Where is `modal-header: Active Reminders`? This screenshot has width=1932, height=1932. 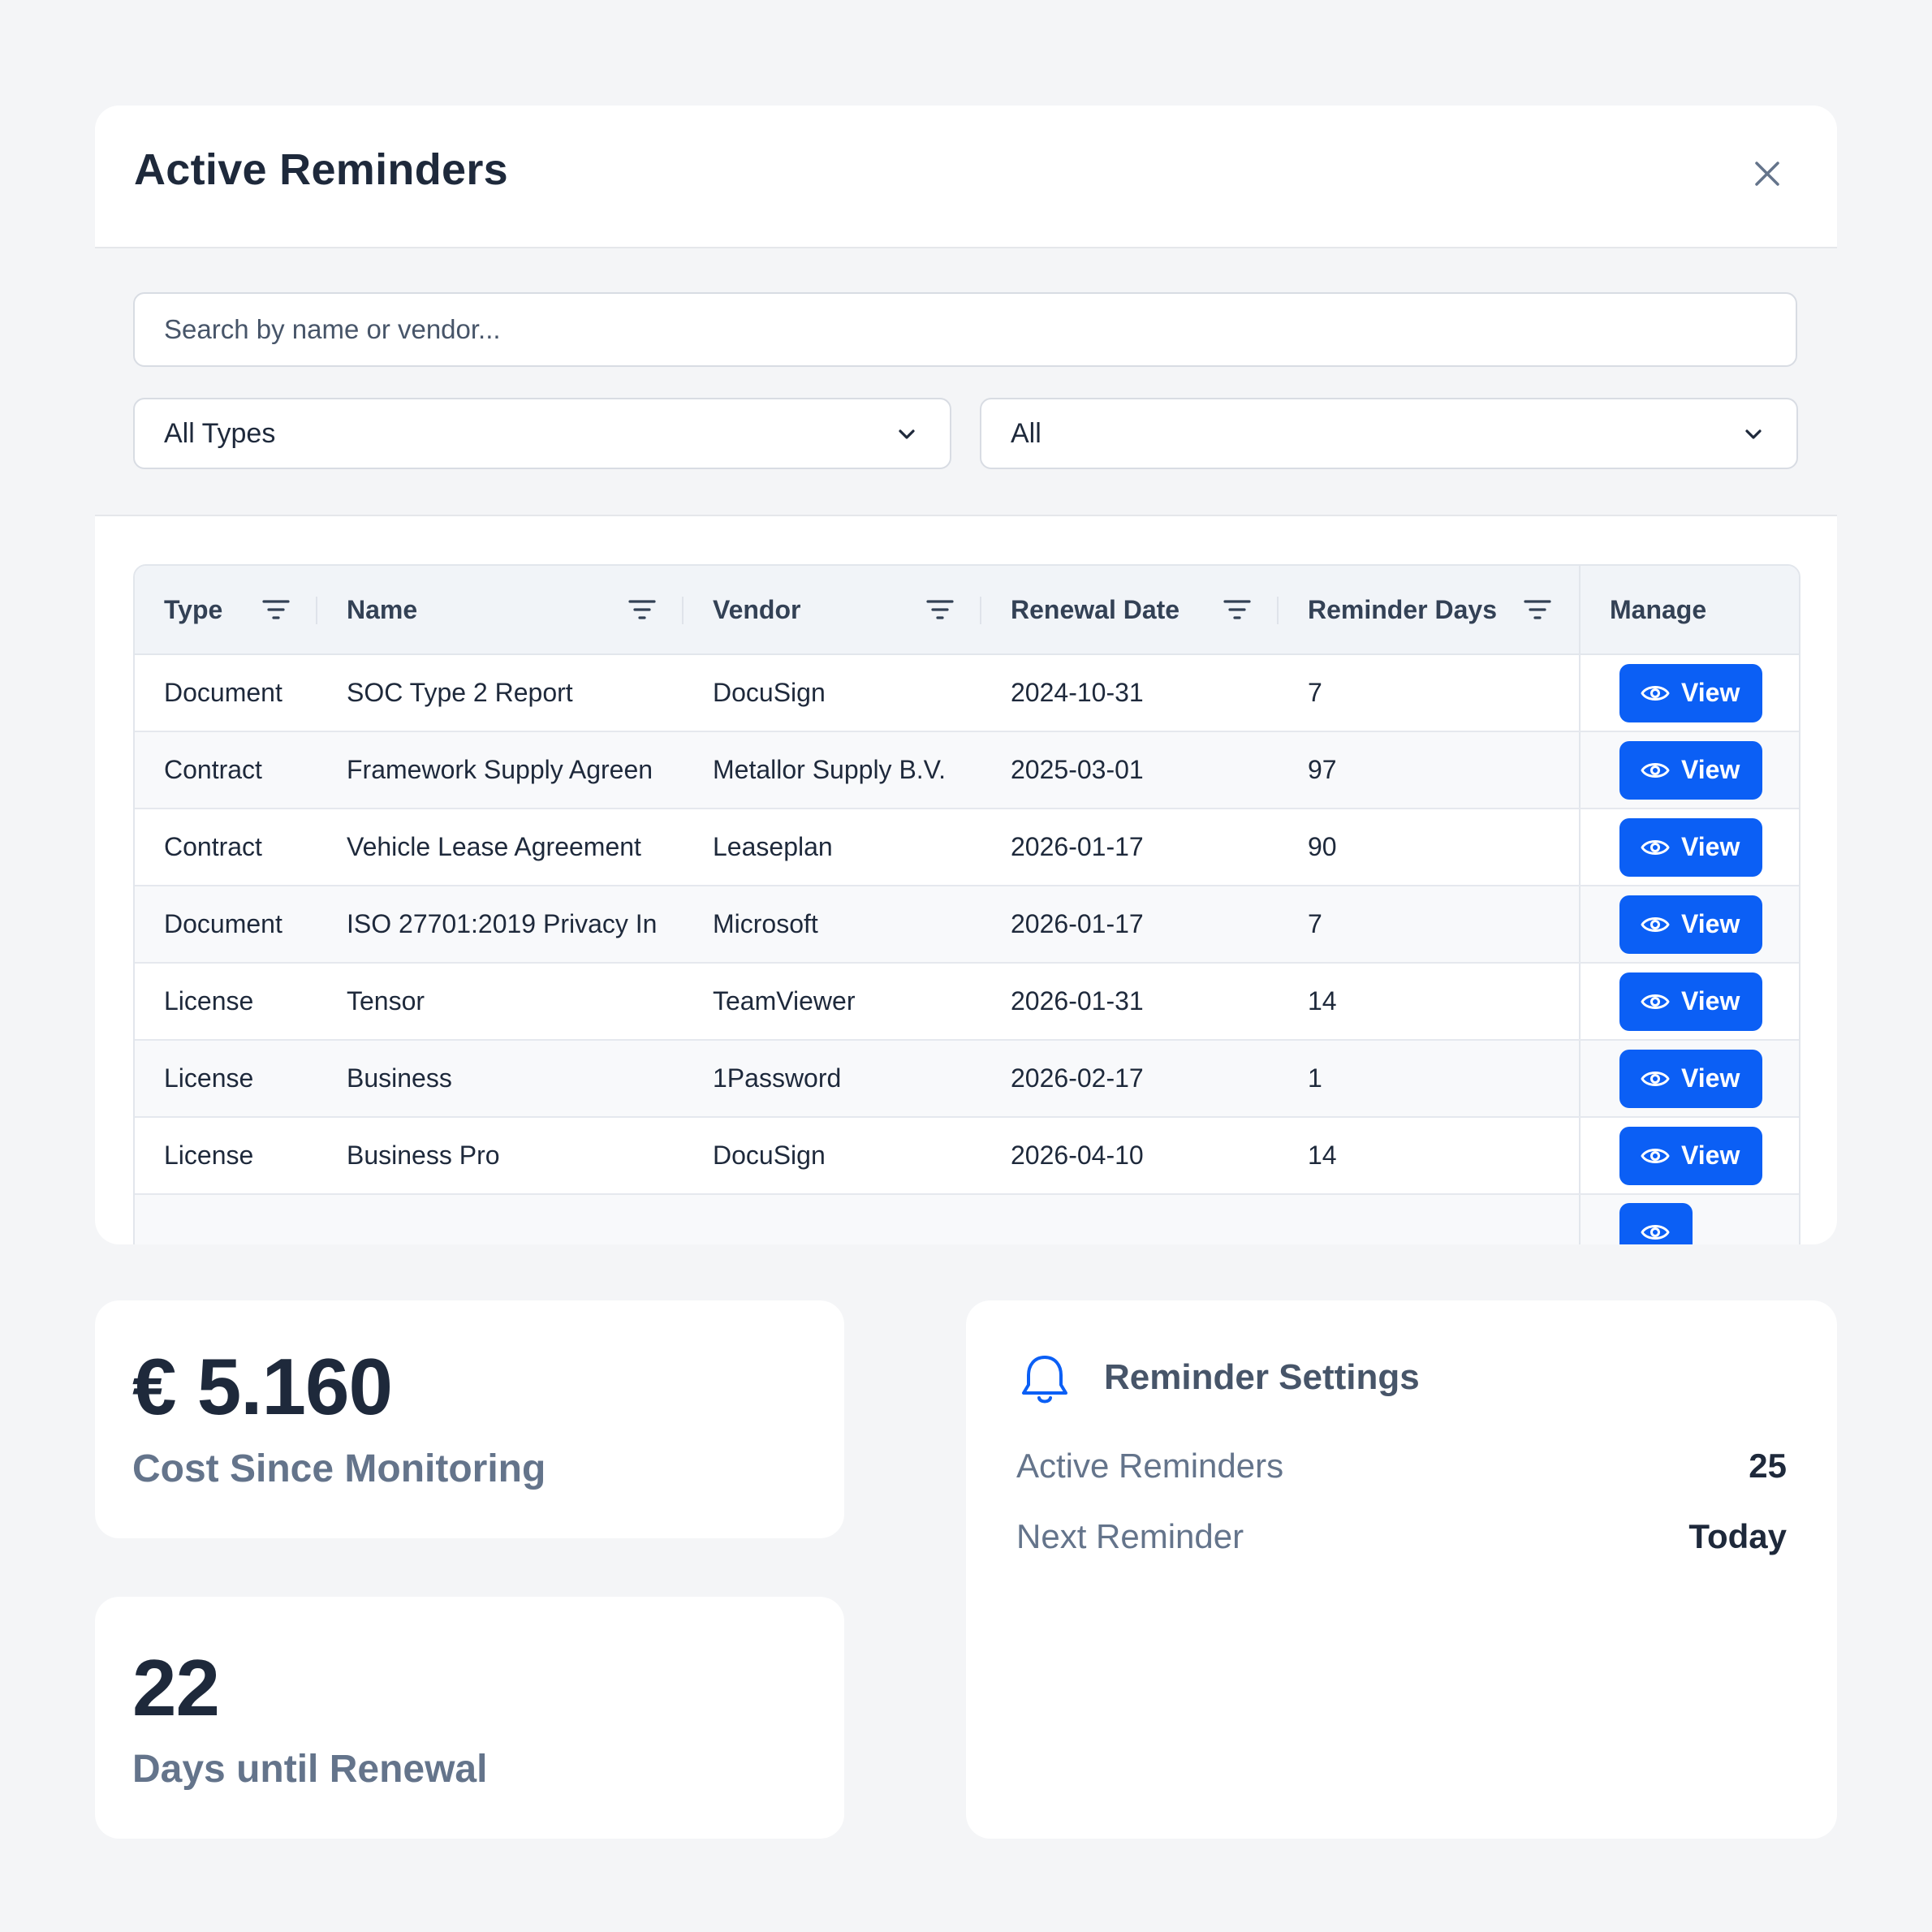 modal-header: Active Reminders is located at coordinates (966, 177).